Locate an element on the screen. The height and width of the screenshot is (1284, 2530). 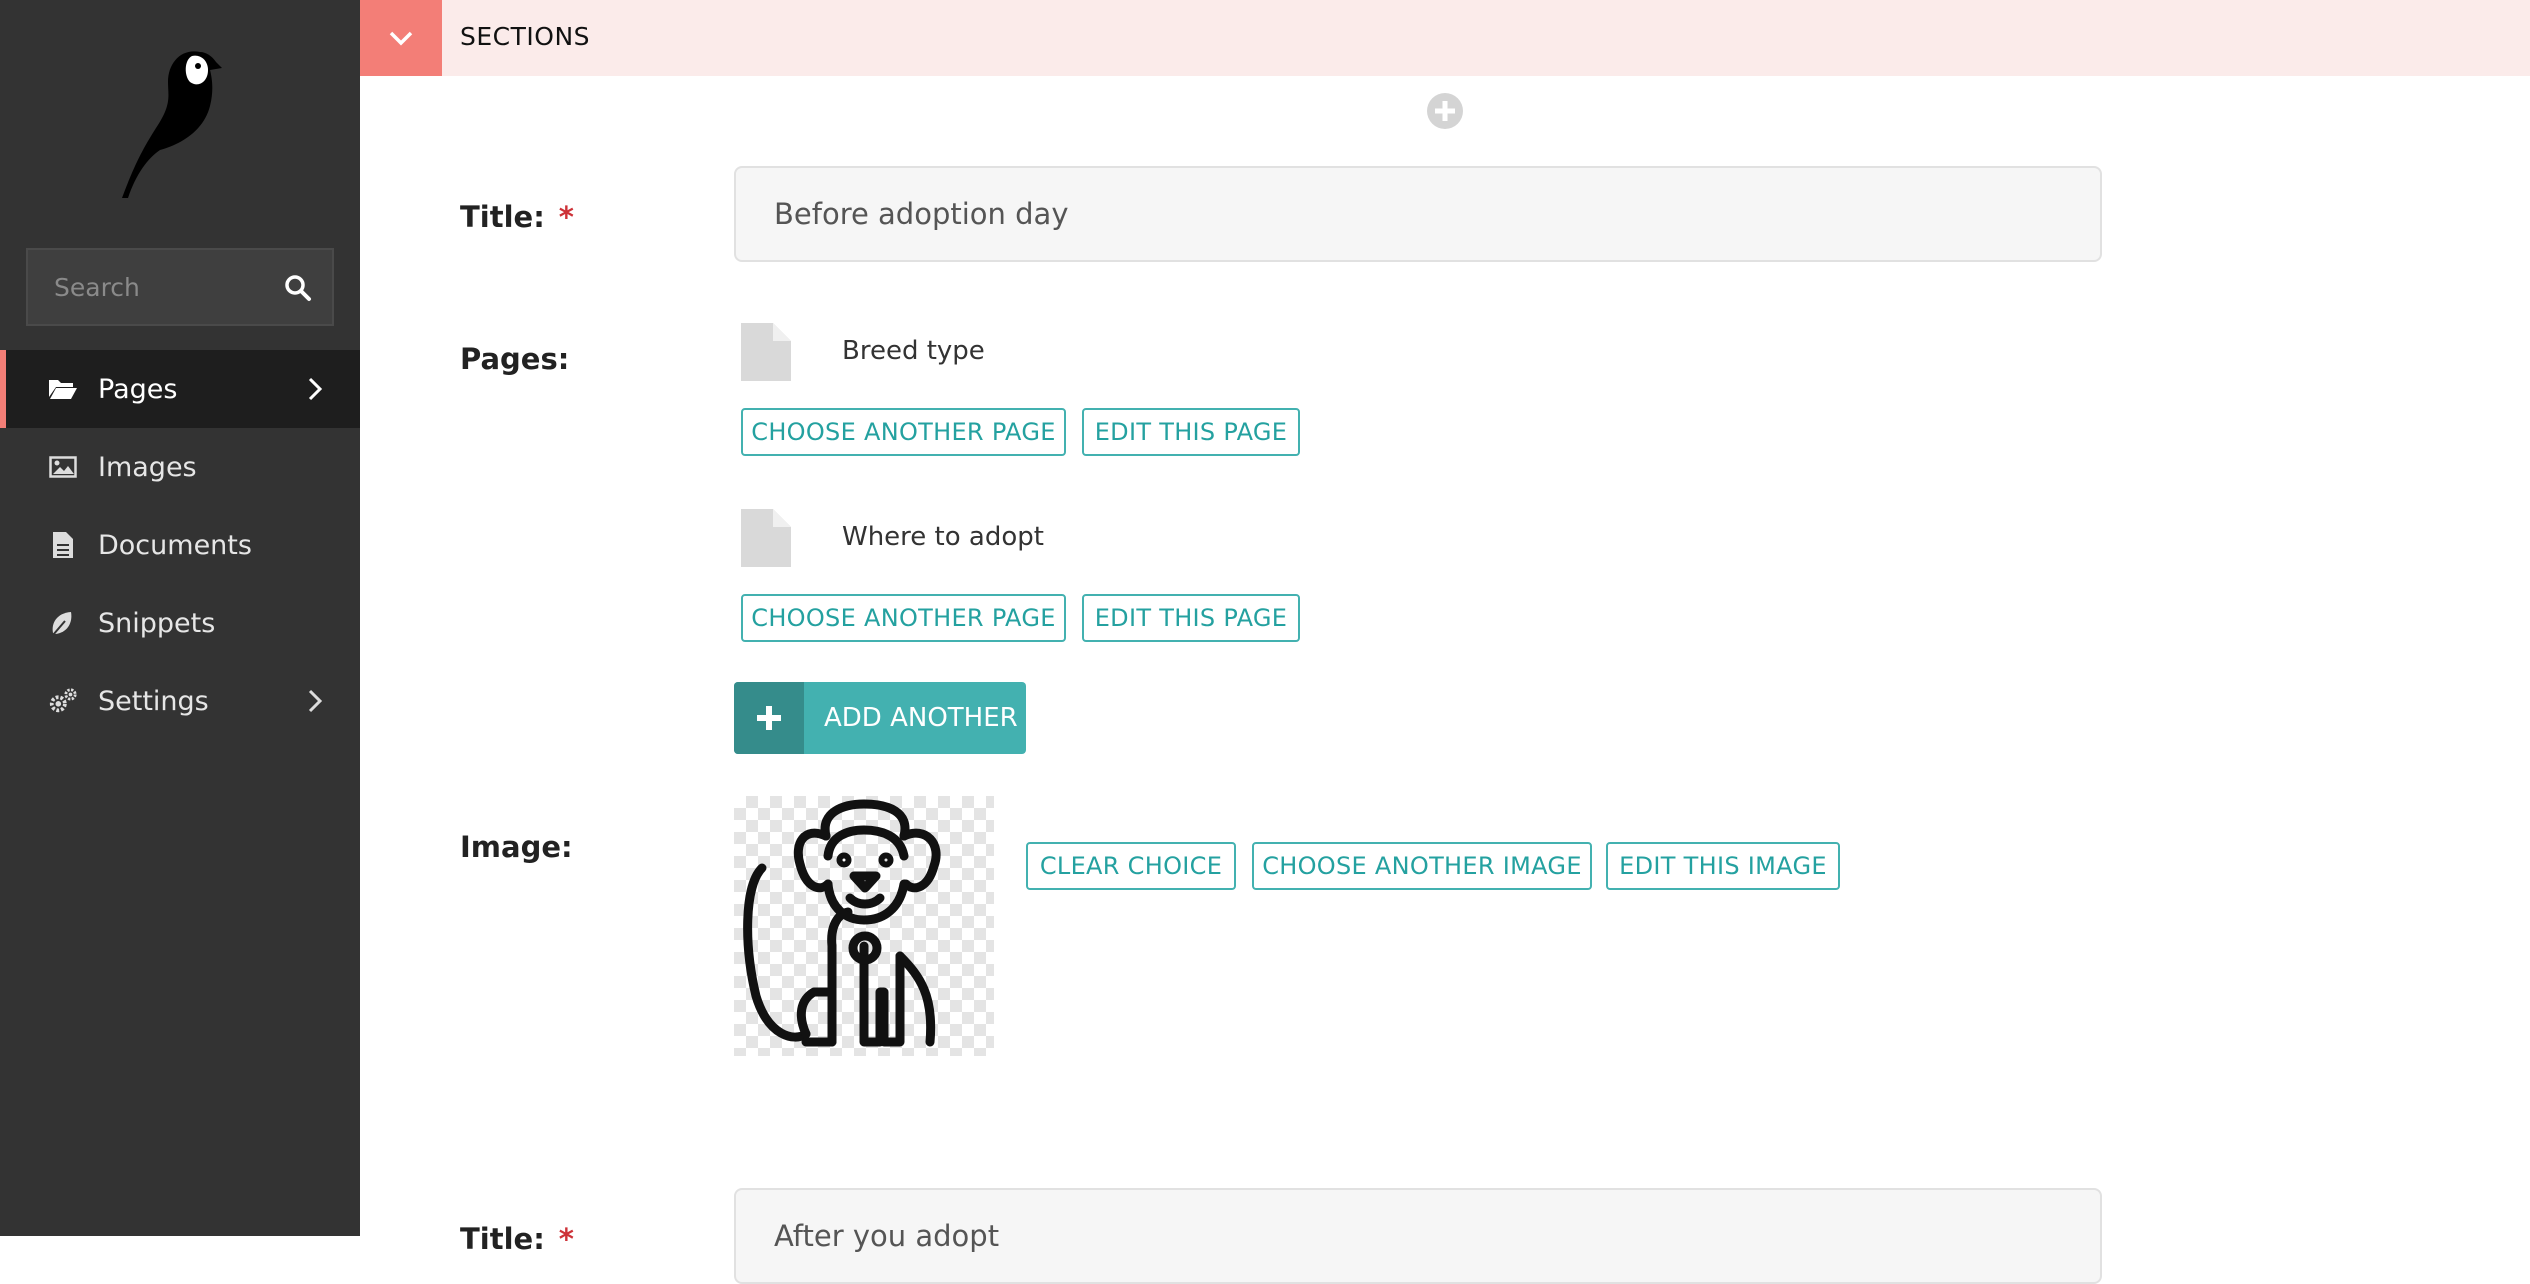
cogs-icon is located at coordinates (63, 701).